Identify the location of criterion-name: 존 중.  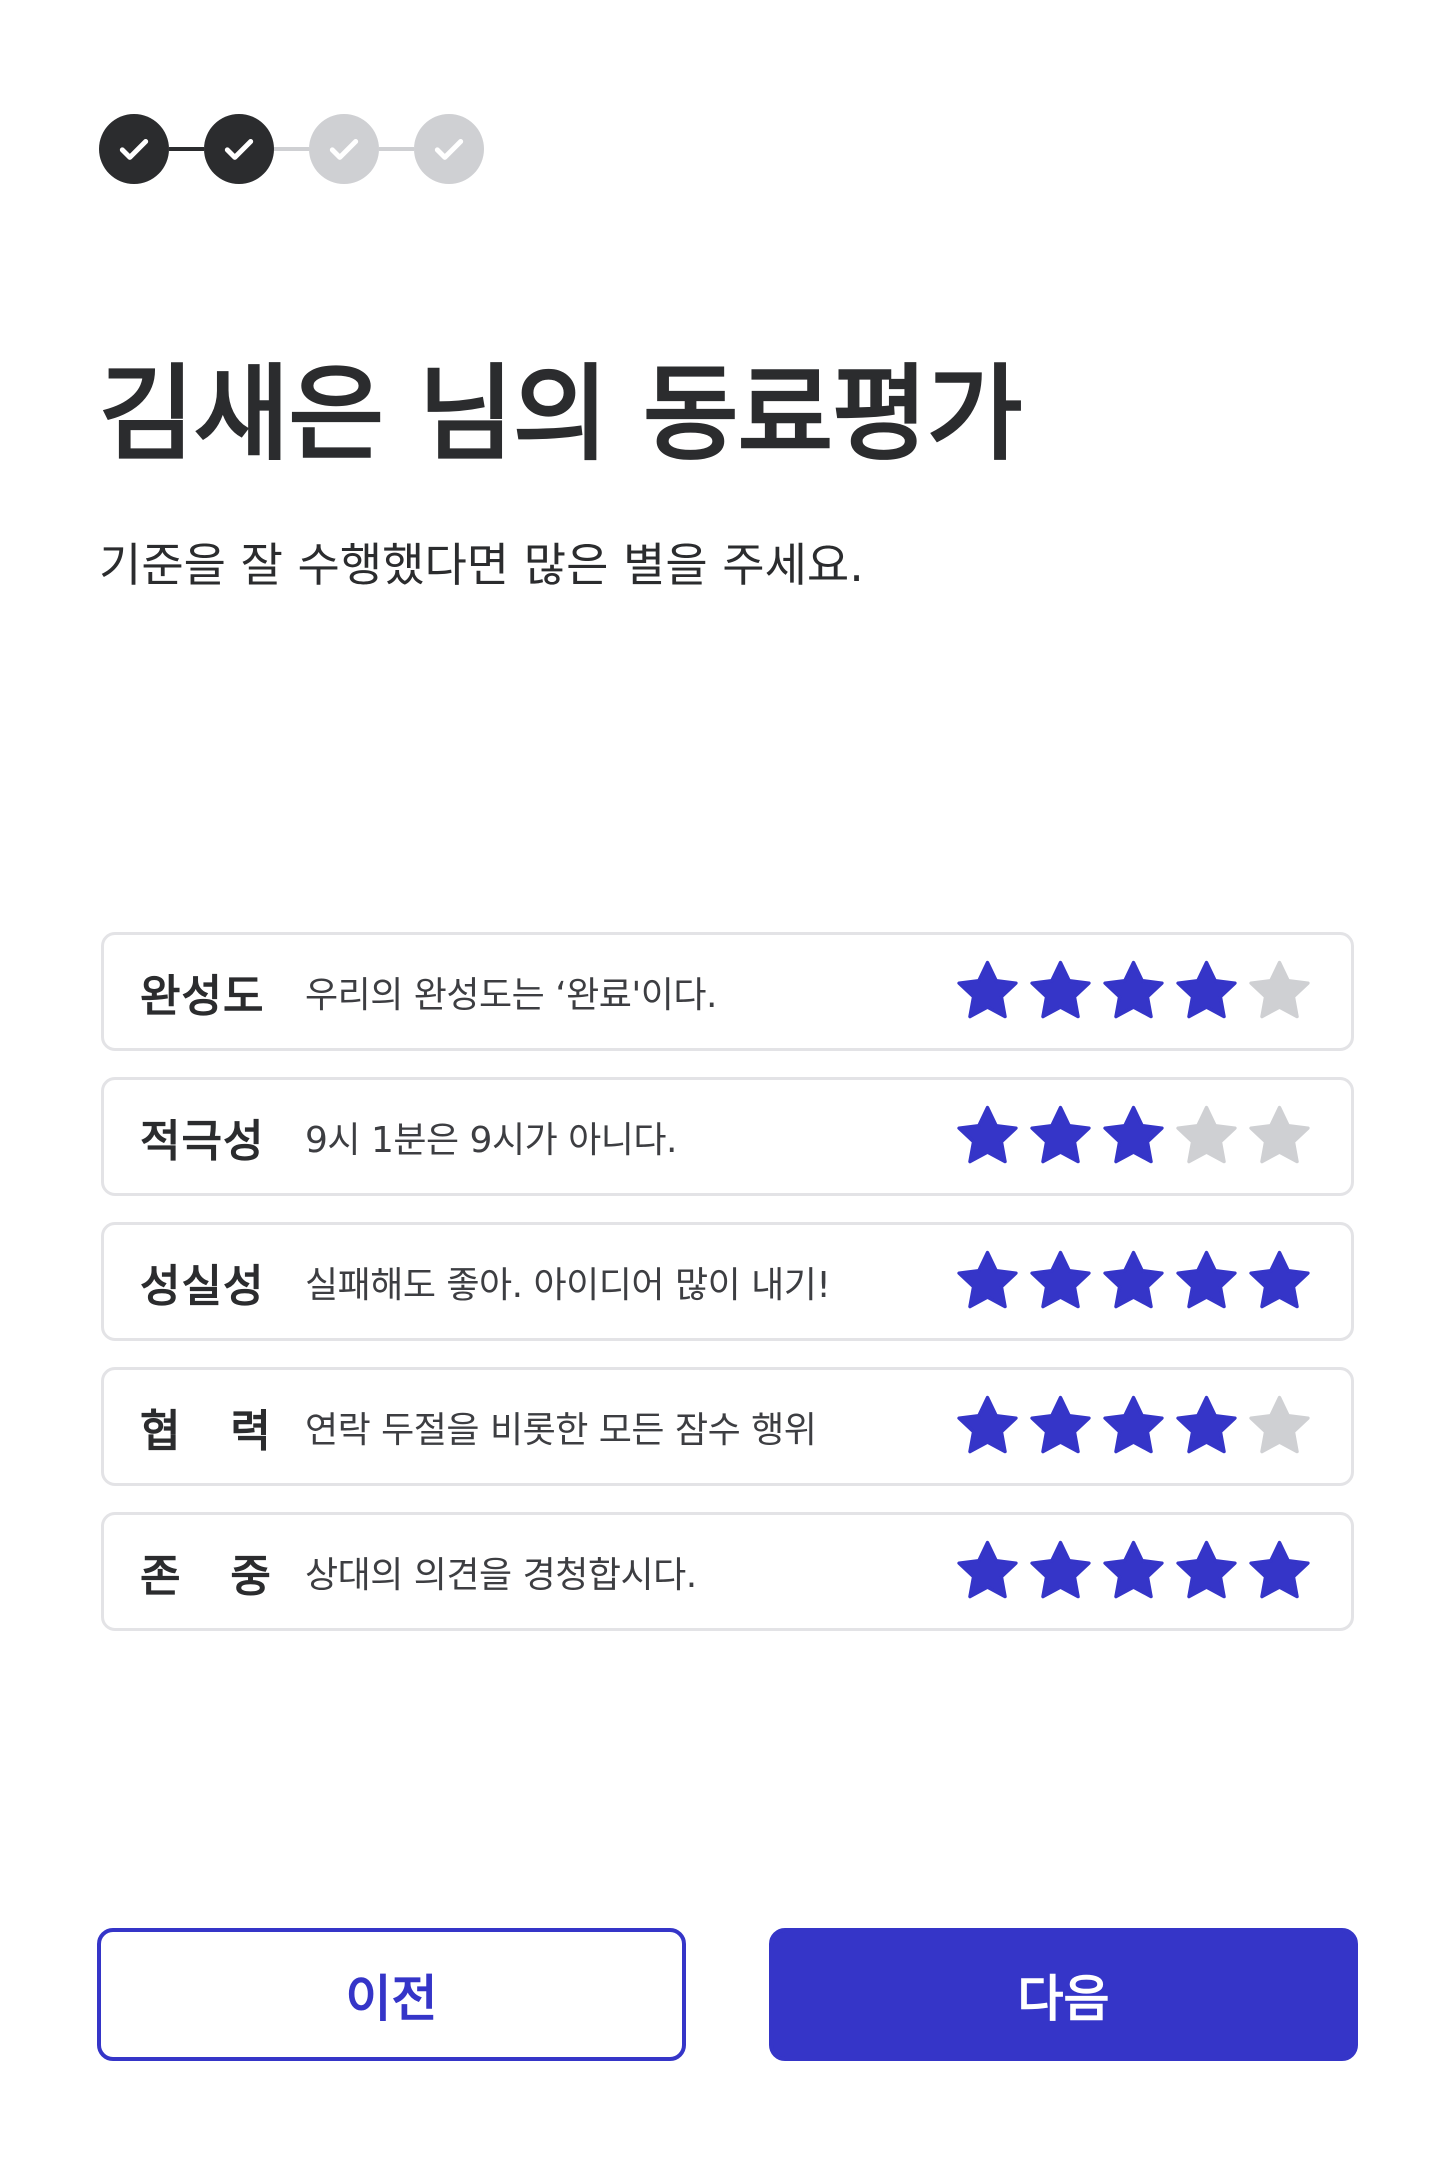
(206, 1576).